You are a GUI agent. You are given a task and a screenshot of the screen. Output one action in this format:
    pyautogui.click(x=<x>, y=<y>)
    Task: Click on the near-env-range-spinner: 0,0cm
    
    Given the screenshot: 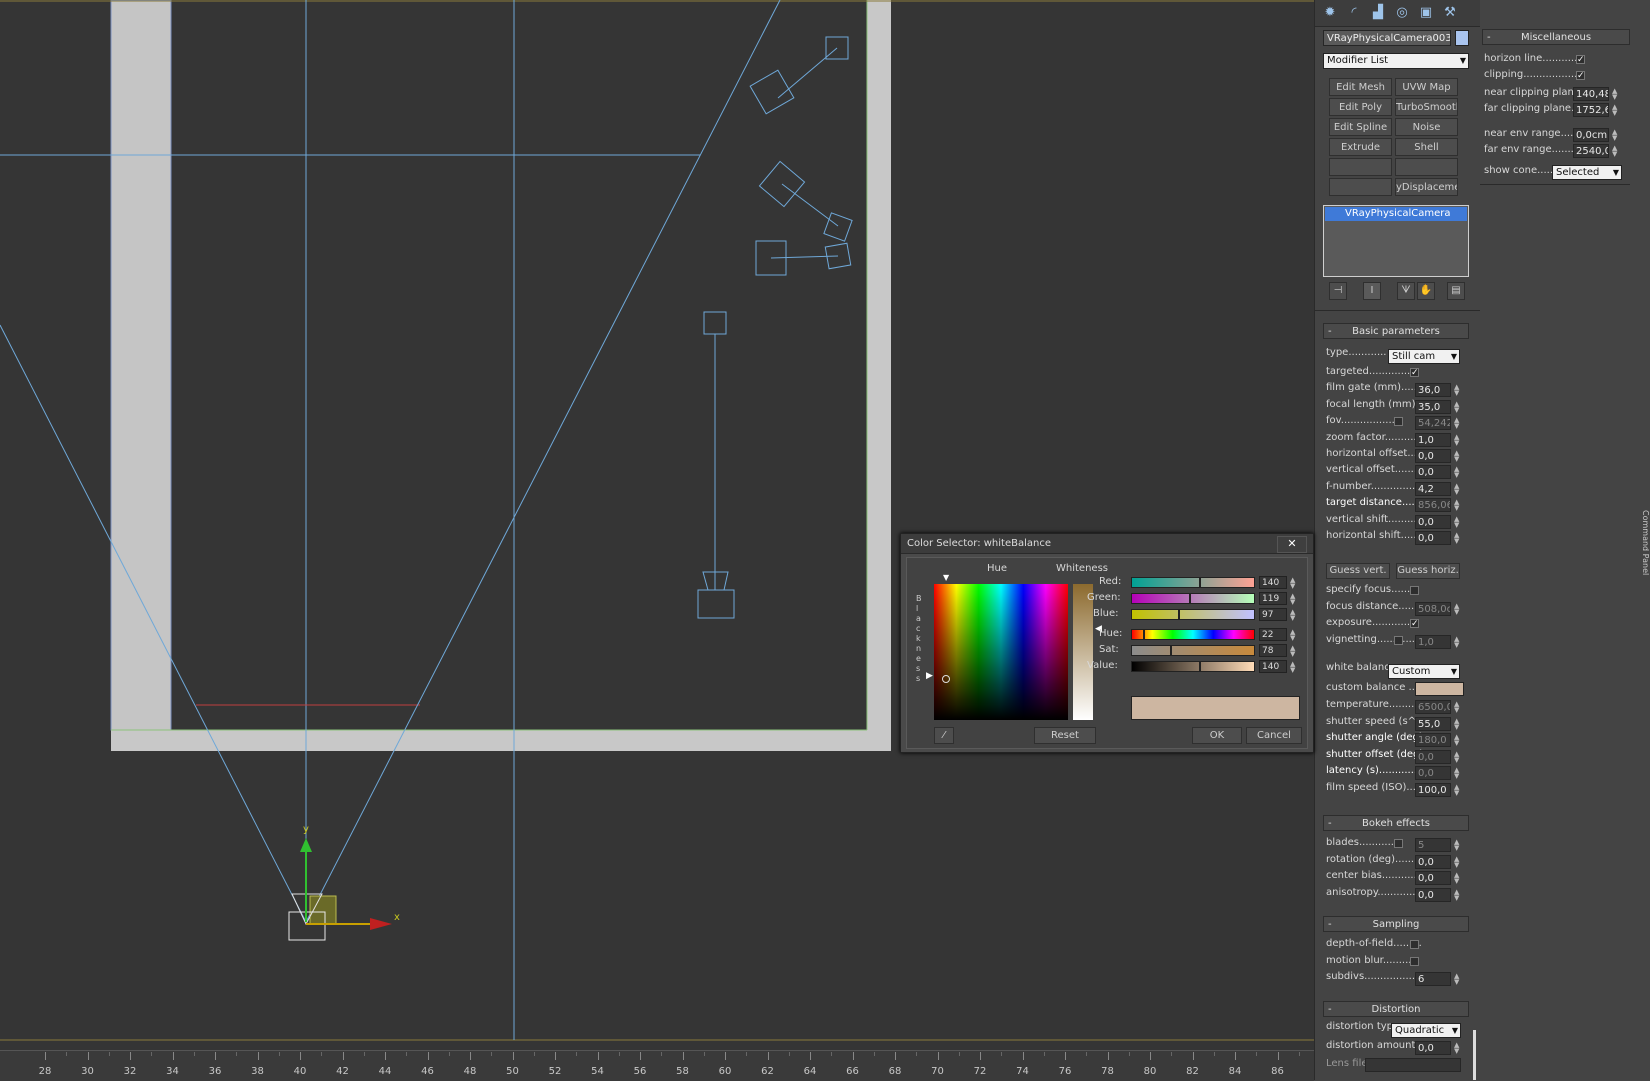 What is the action you would take?
    pyautogui.click(x=1591, y=135)
    